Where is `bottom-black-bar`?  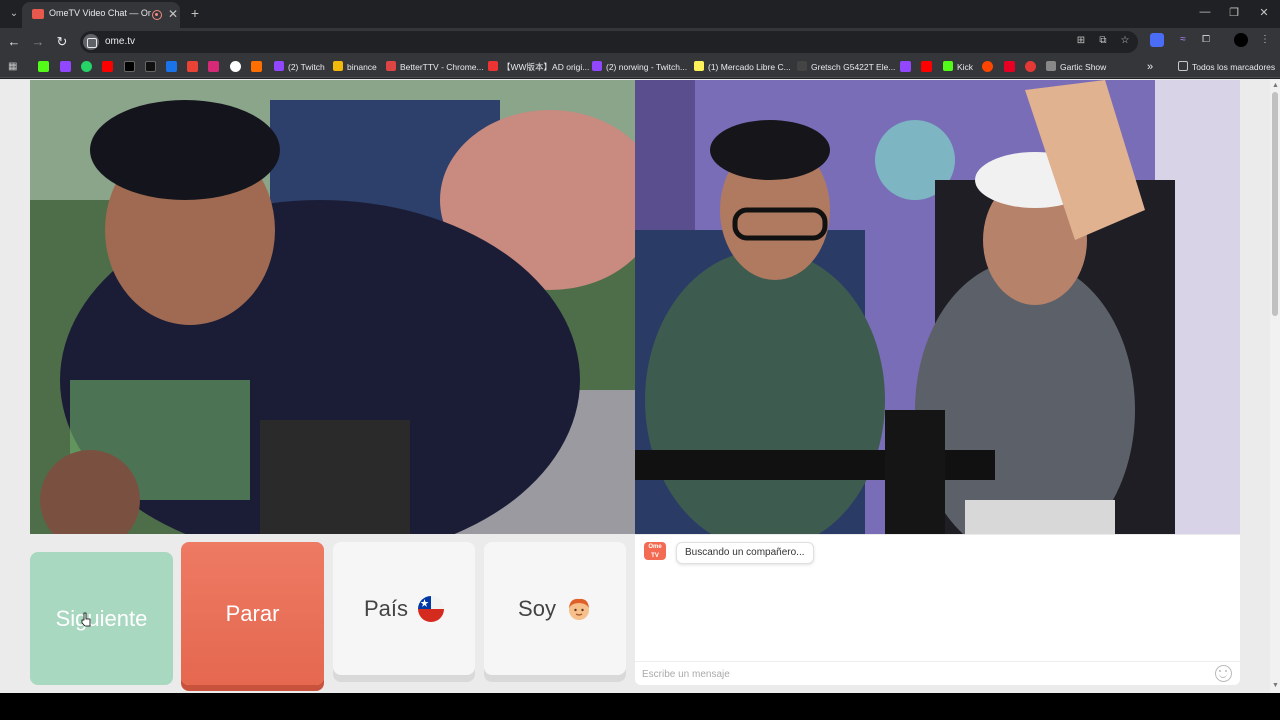
bottom-black-bar is located at coordinates (640, 706).